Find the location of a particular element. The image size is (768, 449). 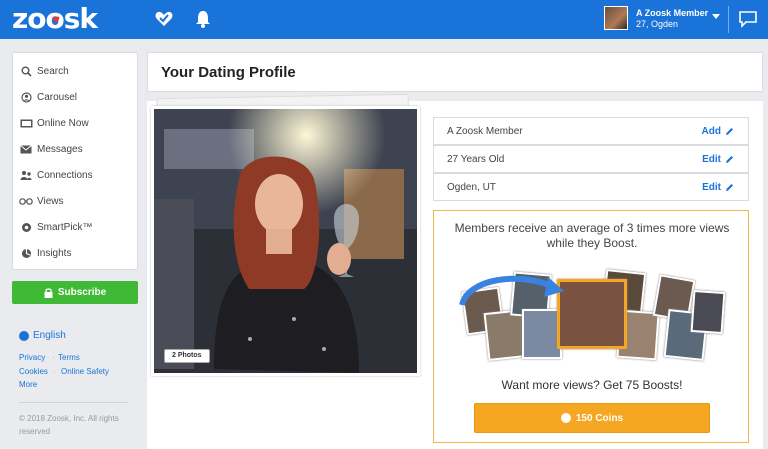

info-row-age: 27 Years Old Edit is located at coordinates (591, 159).